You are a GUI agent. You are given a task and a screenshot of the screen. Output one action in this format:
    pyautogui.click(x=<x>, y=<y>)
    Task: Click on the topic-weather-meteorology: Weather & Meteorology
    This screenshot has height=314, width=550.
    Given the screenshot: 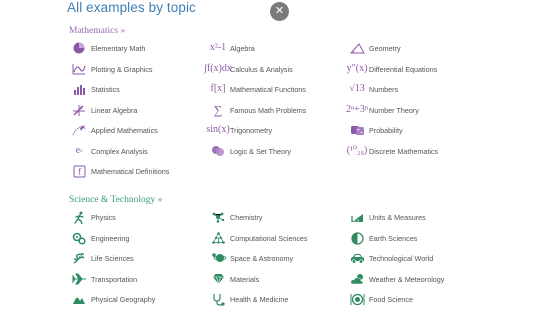 What is the action you would take?
    pyautogui.click(x=396, y=279)
    